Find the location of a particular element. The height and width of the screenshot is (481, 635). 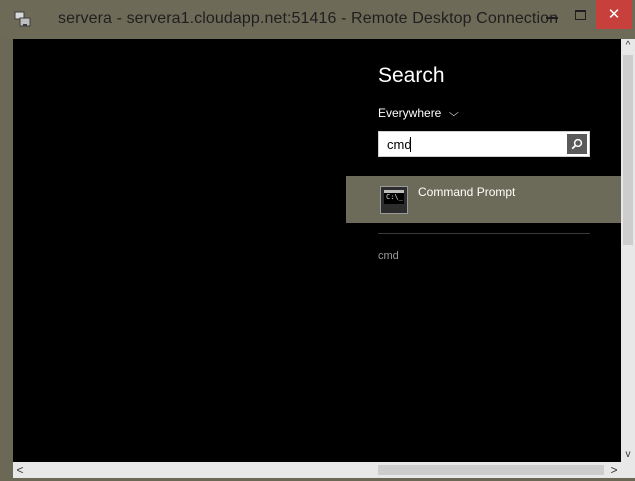

horizontal-scrollbar: < > is located at coordinates (317, 470).